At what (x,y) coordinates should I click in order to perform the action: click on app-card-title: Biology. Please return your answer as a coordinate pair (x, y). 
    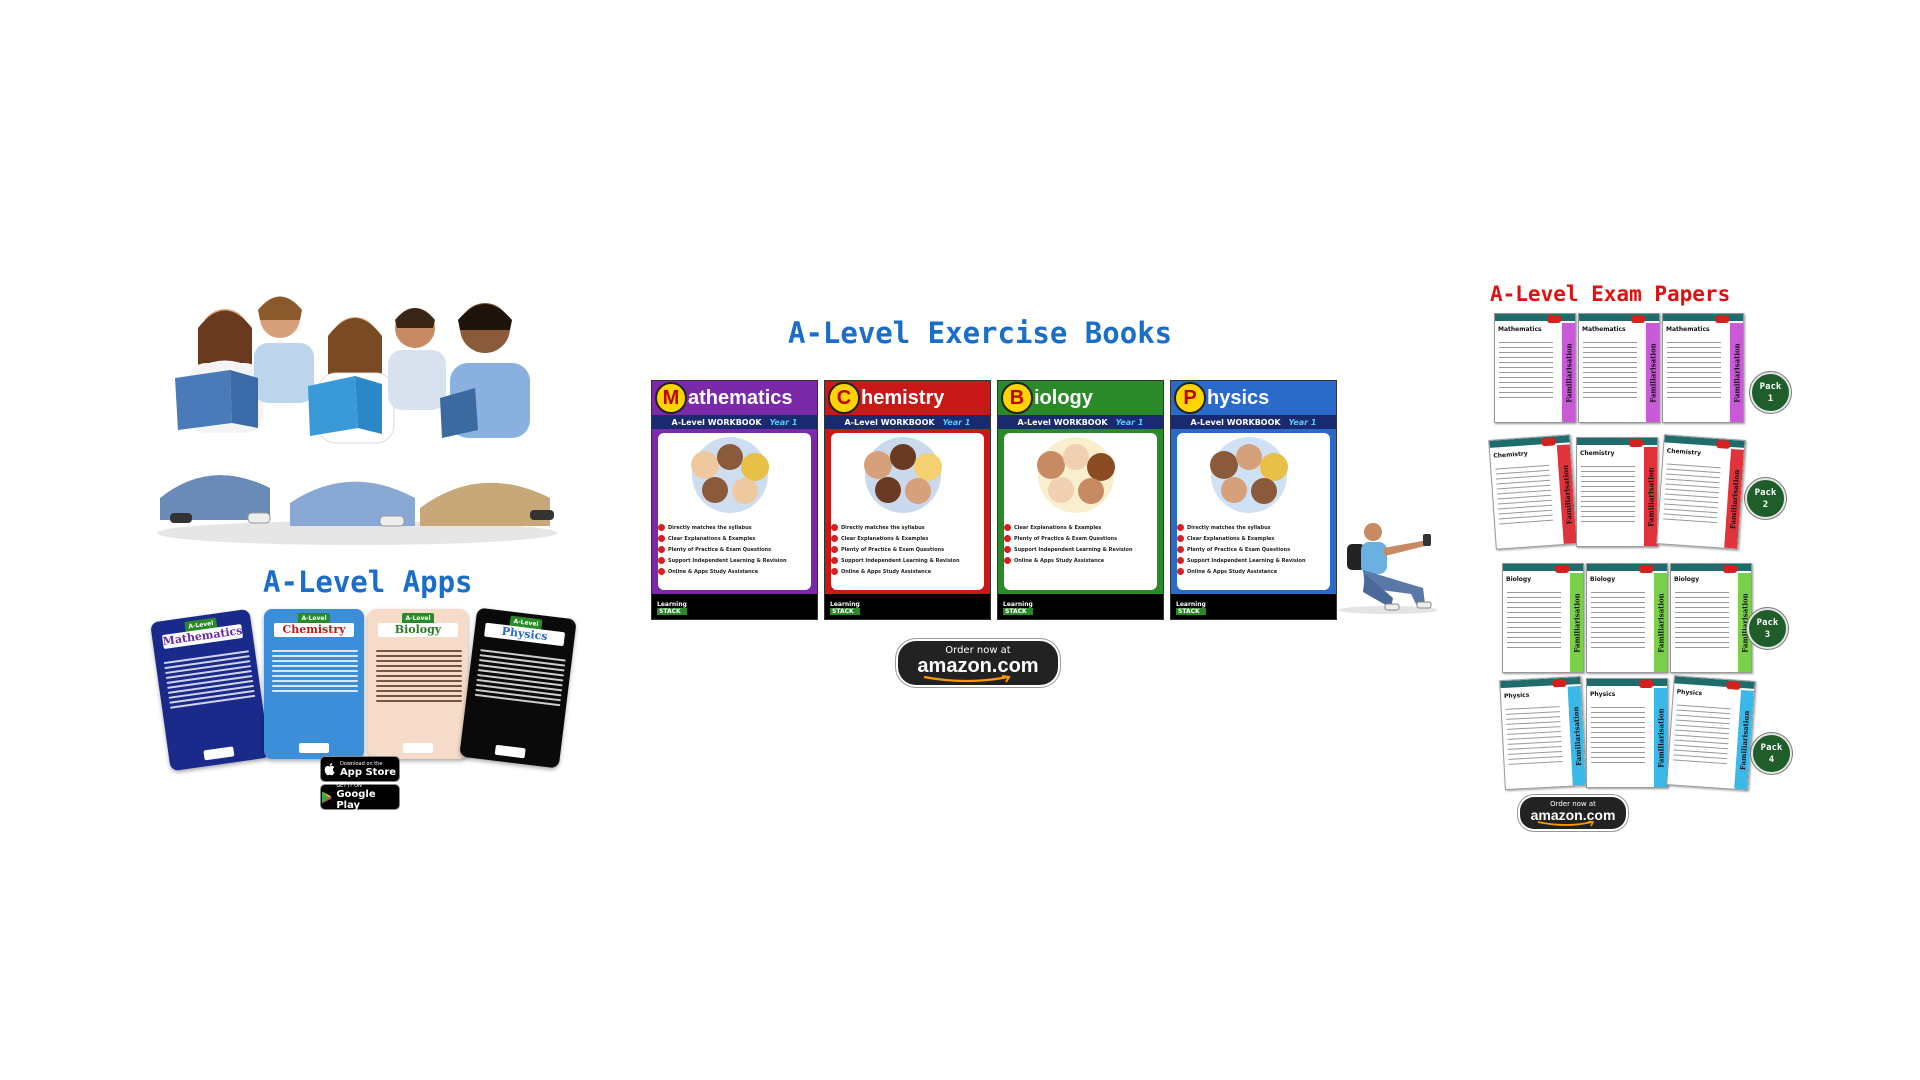
    Looking at the image, I should click on (418, 630).